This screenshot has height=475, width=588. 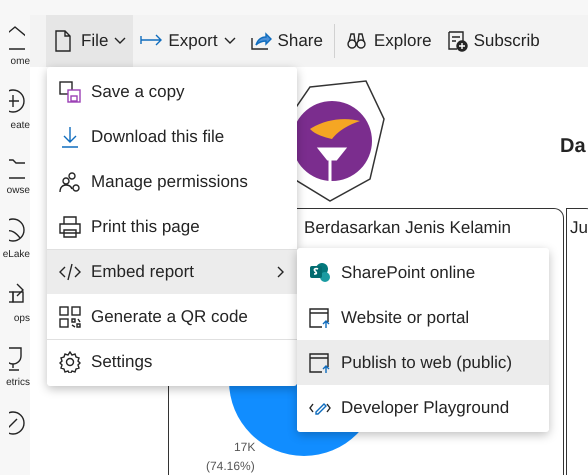 I want to click on dropdown-button: File, so click(x=90, y=41).